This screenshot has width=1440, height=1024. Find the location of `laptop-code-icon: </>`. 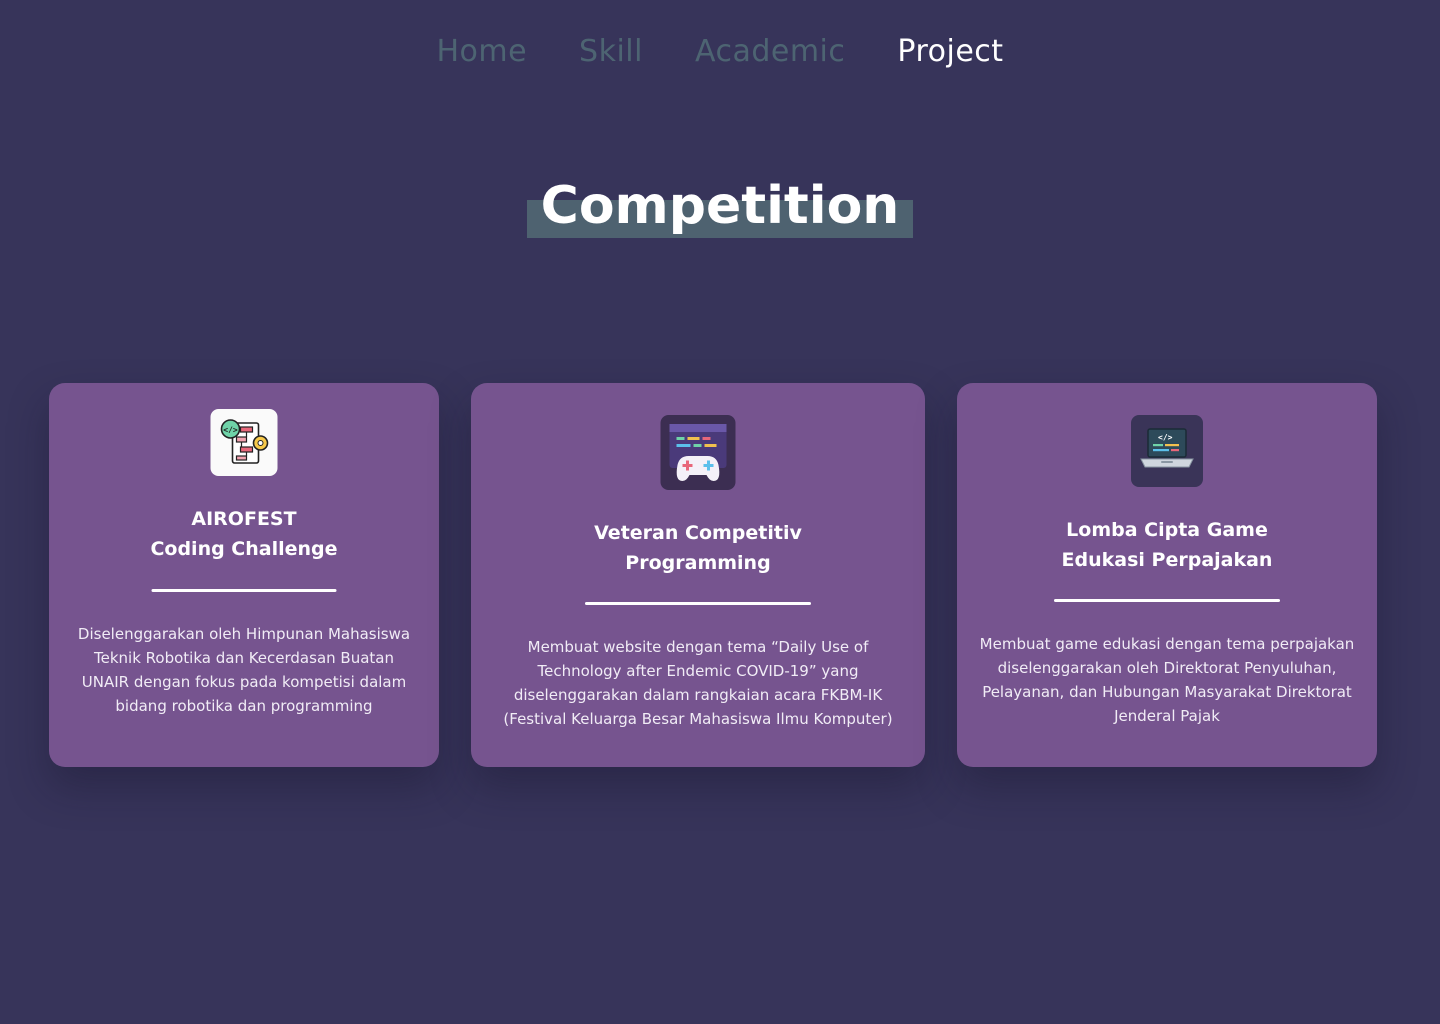

laptop-code-icon: </> is located at coordinates (1167, 451).